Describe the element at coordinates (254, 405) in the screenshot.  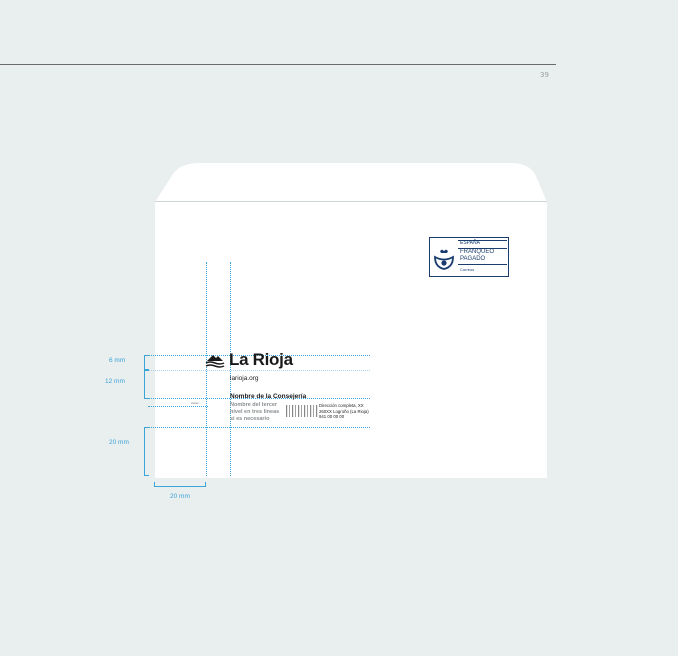
I see `level-line: Nombre del tercer` at that location.